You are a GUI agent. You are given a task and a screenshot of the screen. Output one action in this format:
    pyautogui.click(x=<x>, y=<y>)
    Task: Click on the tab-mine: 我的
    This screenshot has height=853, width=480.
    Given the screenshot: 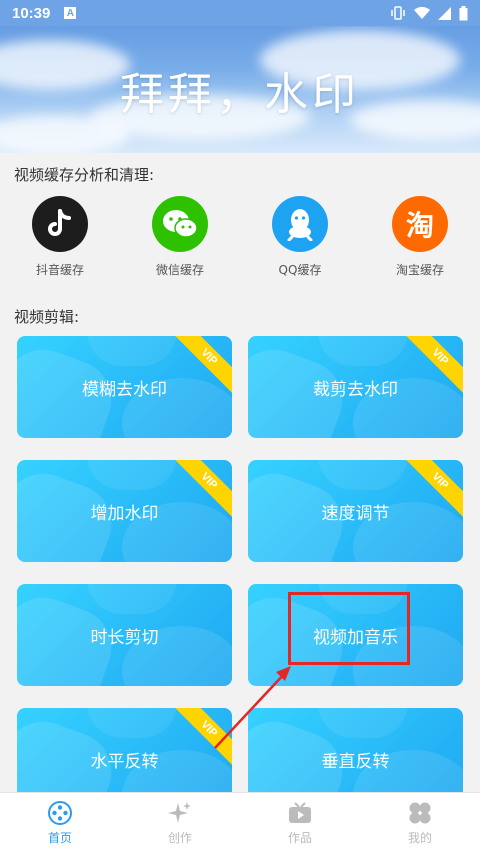 What is the action you would take?
    pyautogui.click(x=420, y=823)
    